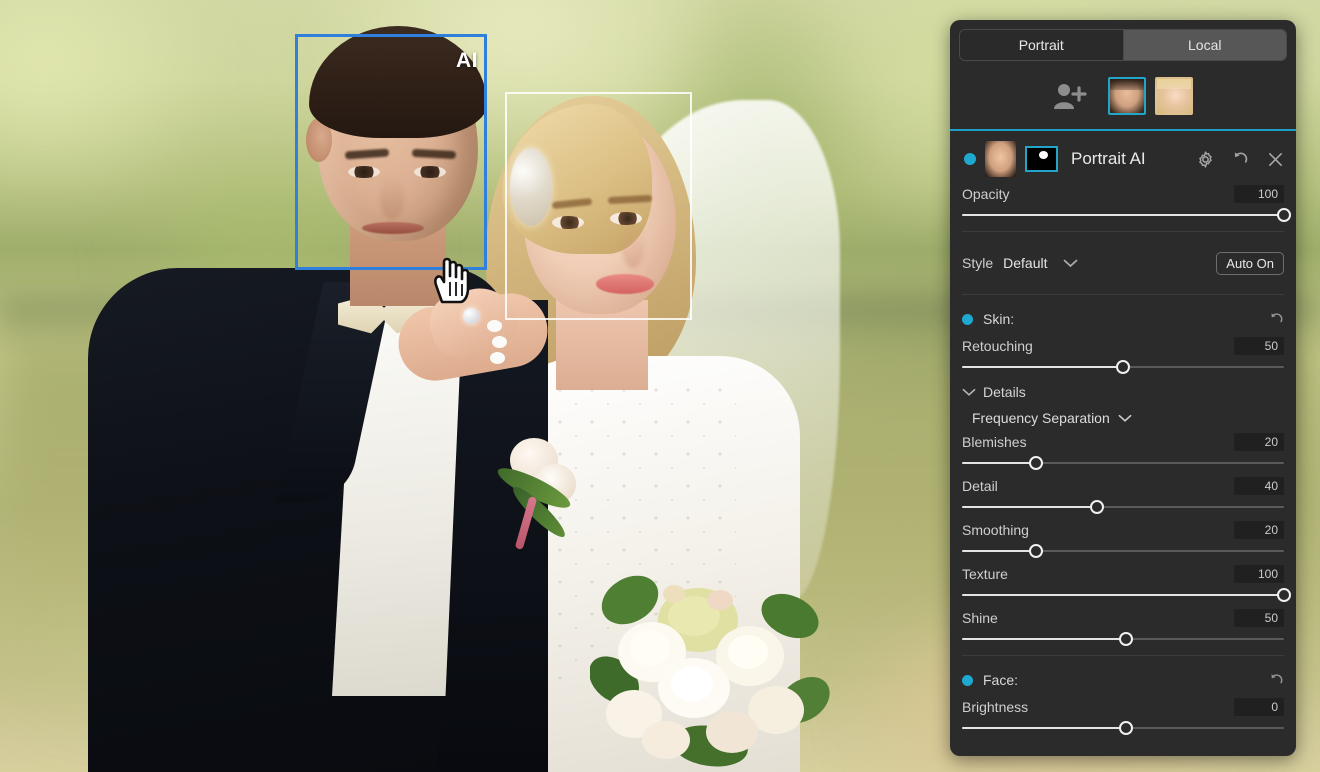 The width and height of the screenshot is (1320, 772). Describe the element at coordinates (1123, 507) in the screenshot. I see `detail-slider` at that location.